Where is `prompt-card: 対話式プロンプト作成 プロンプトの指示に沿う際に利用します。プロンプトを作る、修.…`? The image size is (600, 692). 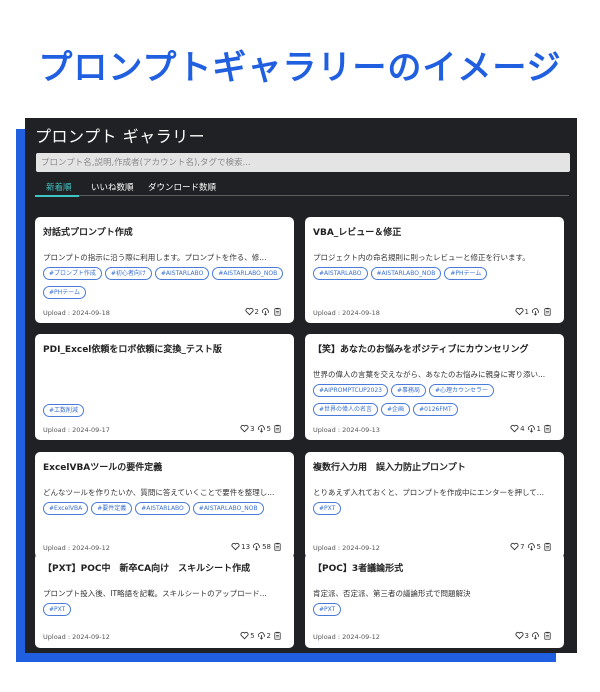 prompt-card: 対話式プロンプト作成 プロンプトの指示に沿う際に利用します。プロンプトを作る、修.… is located at coordinates (164, 270).